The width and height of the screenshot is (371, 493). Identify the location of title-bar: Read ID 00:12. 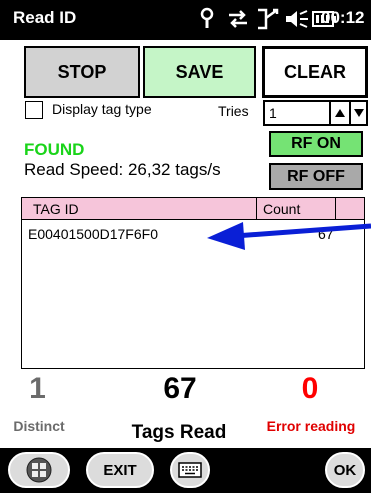
(185, 20).